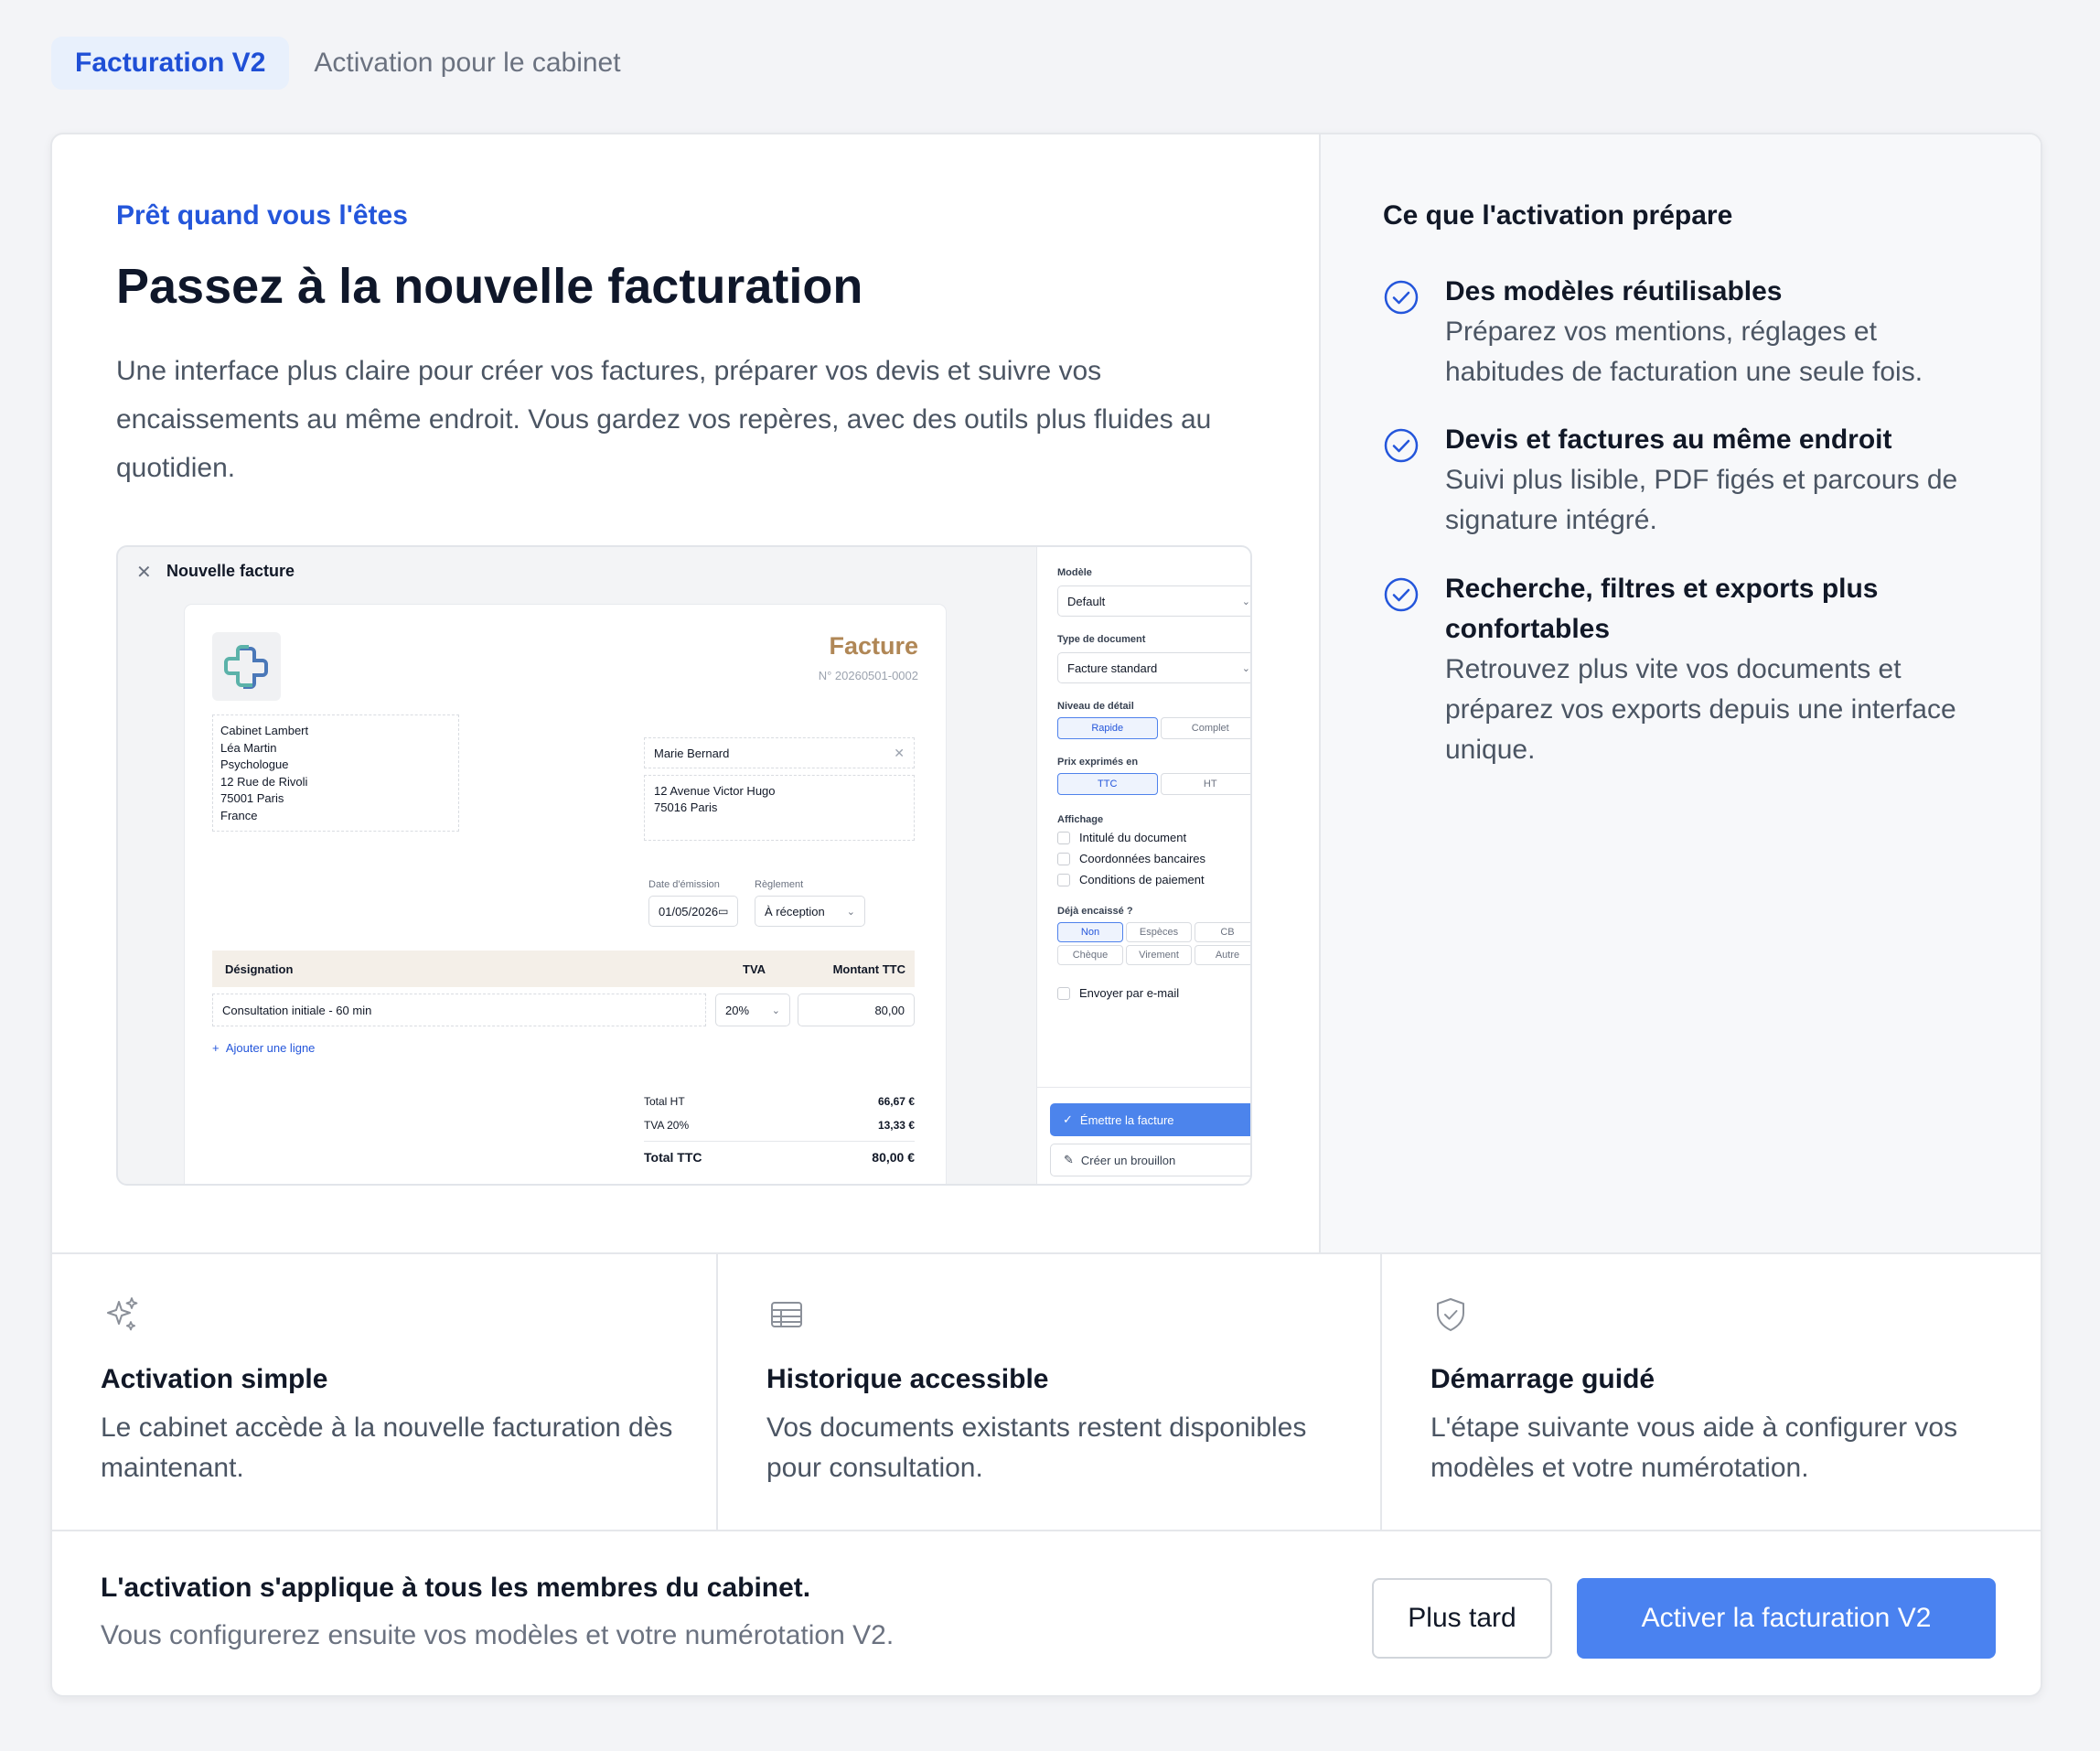 The image size is (2100, 1751). I want to click on total-tva-value: 13,33 €, so click(896, 1125).